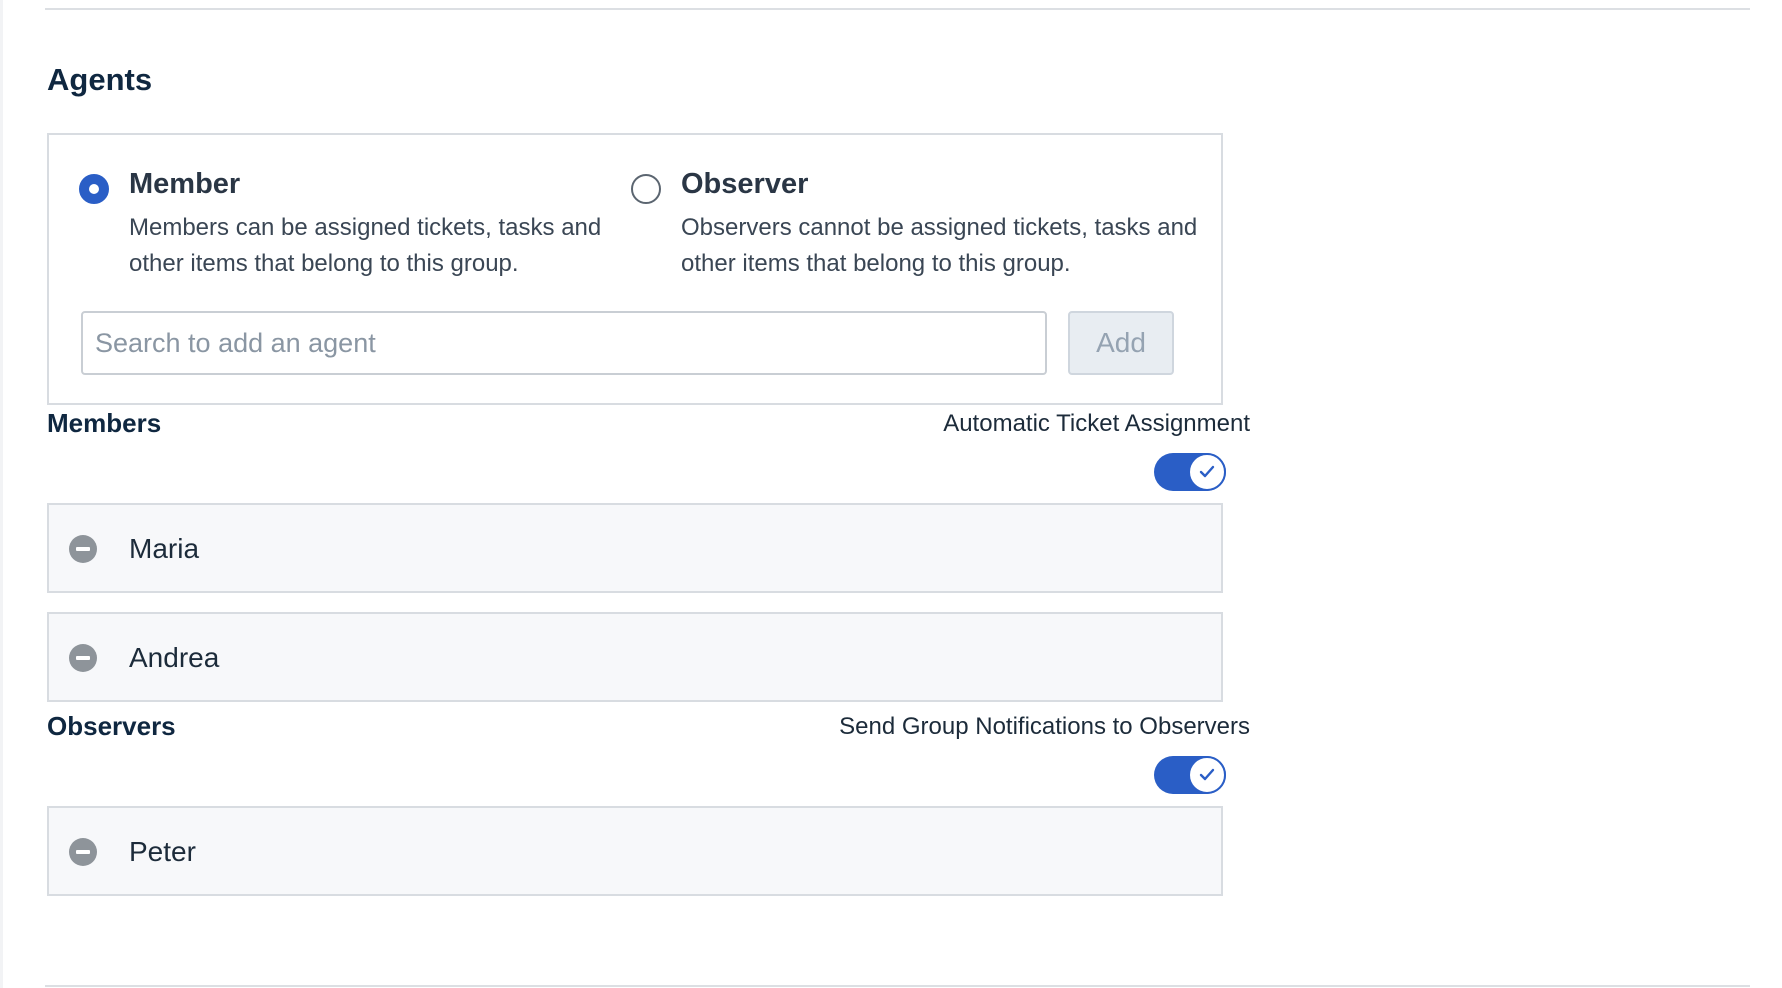 The width and height of the screenshot is (1782, 988). Describe the element at coordinates (100, 79) in the screenshot. I see `section-title: Agents` at that location.